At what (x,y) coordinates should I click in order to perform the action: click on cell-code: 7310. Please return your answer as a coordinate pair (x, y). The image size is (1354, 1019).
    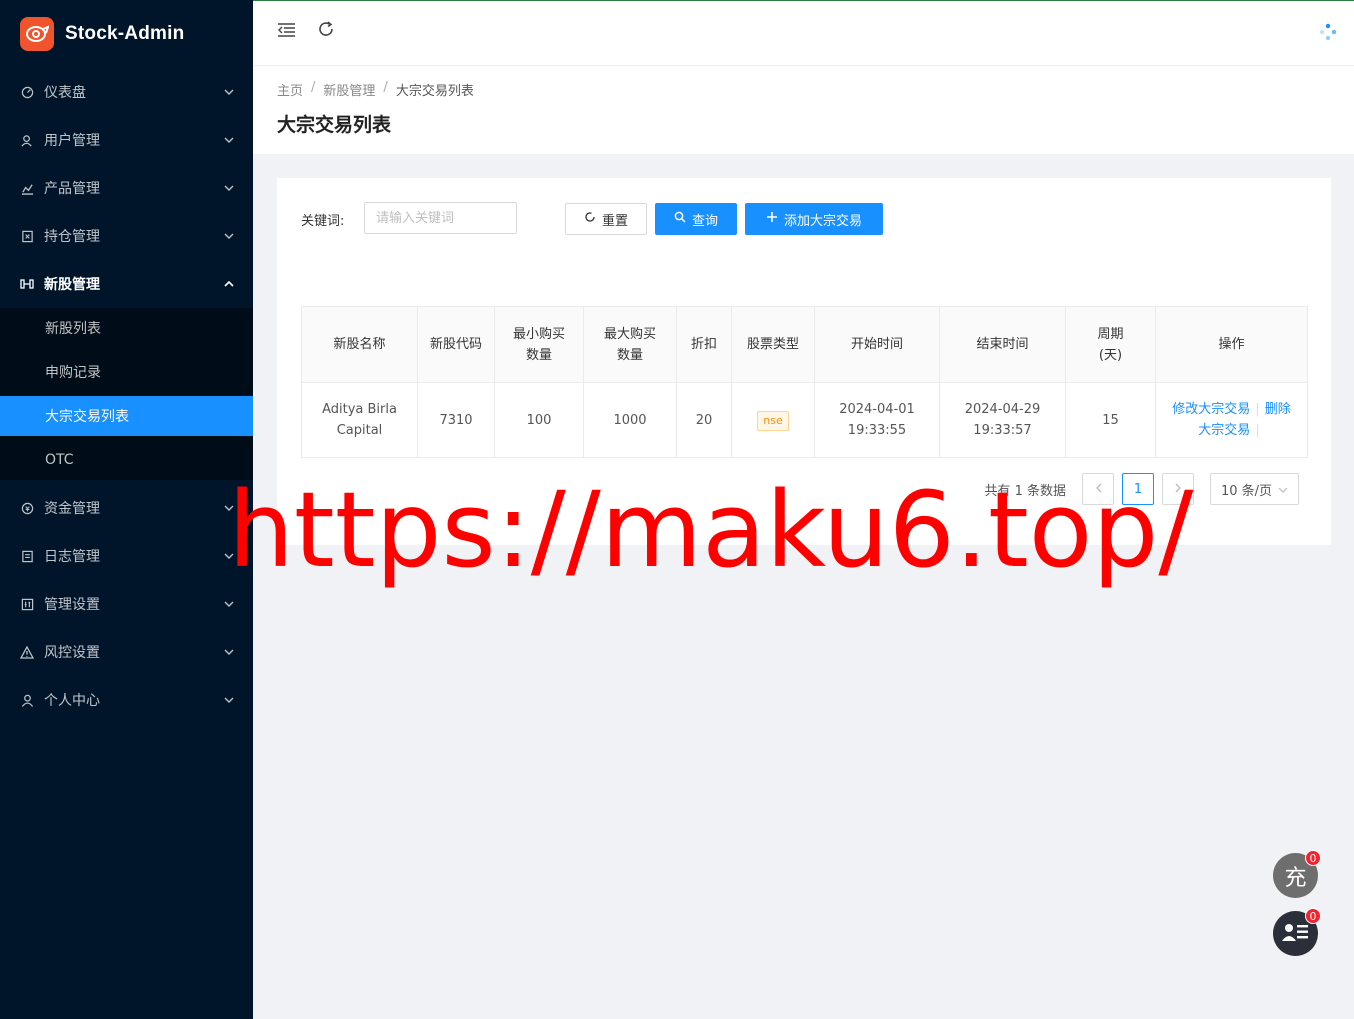
    Looking at the image, I should click on (456, 420).